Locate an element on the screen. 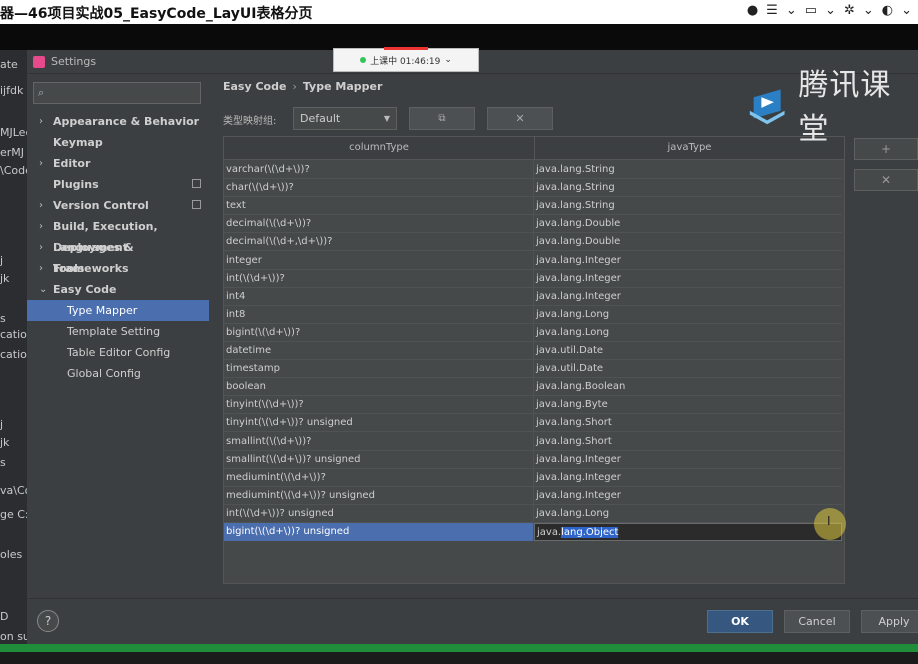 This screenshot has width=918, height=664. sidebar-item-keymap: Keymap is located at coordinates (118, 142).